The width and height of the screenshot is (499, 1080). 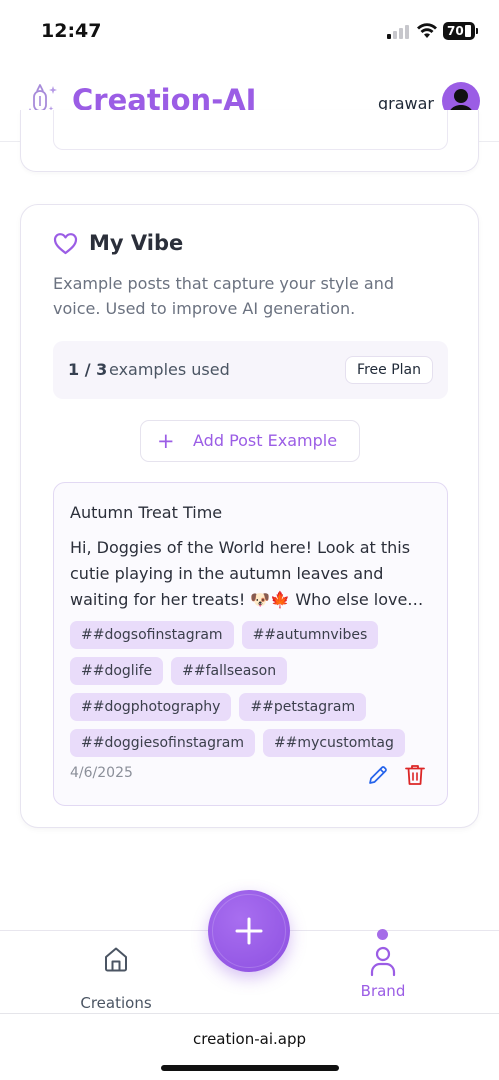 I want to click on battery-level: 70, so click(x=455, y=31).